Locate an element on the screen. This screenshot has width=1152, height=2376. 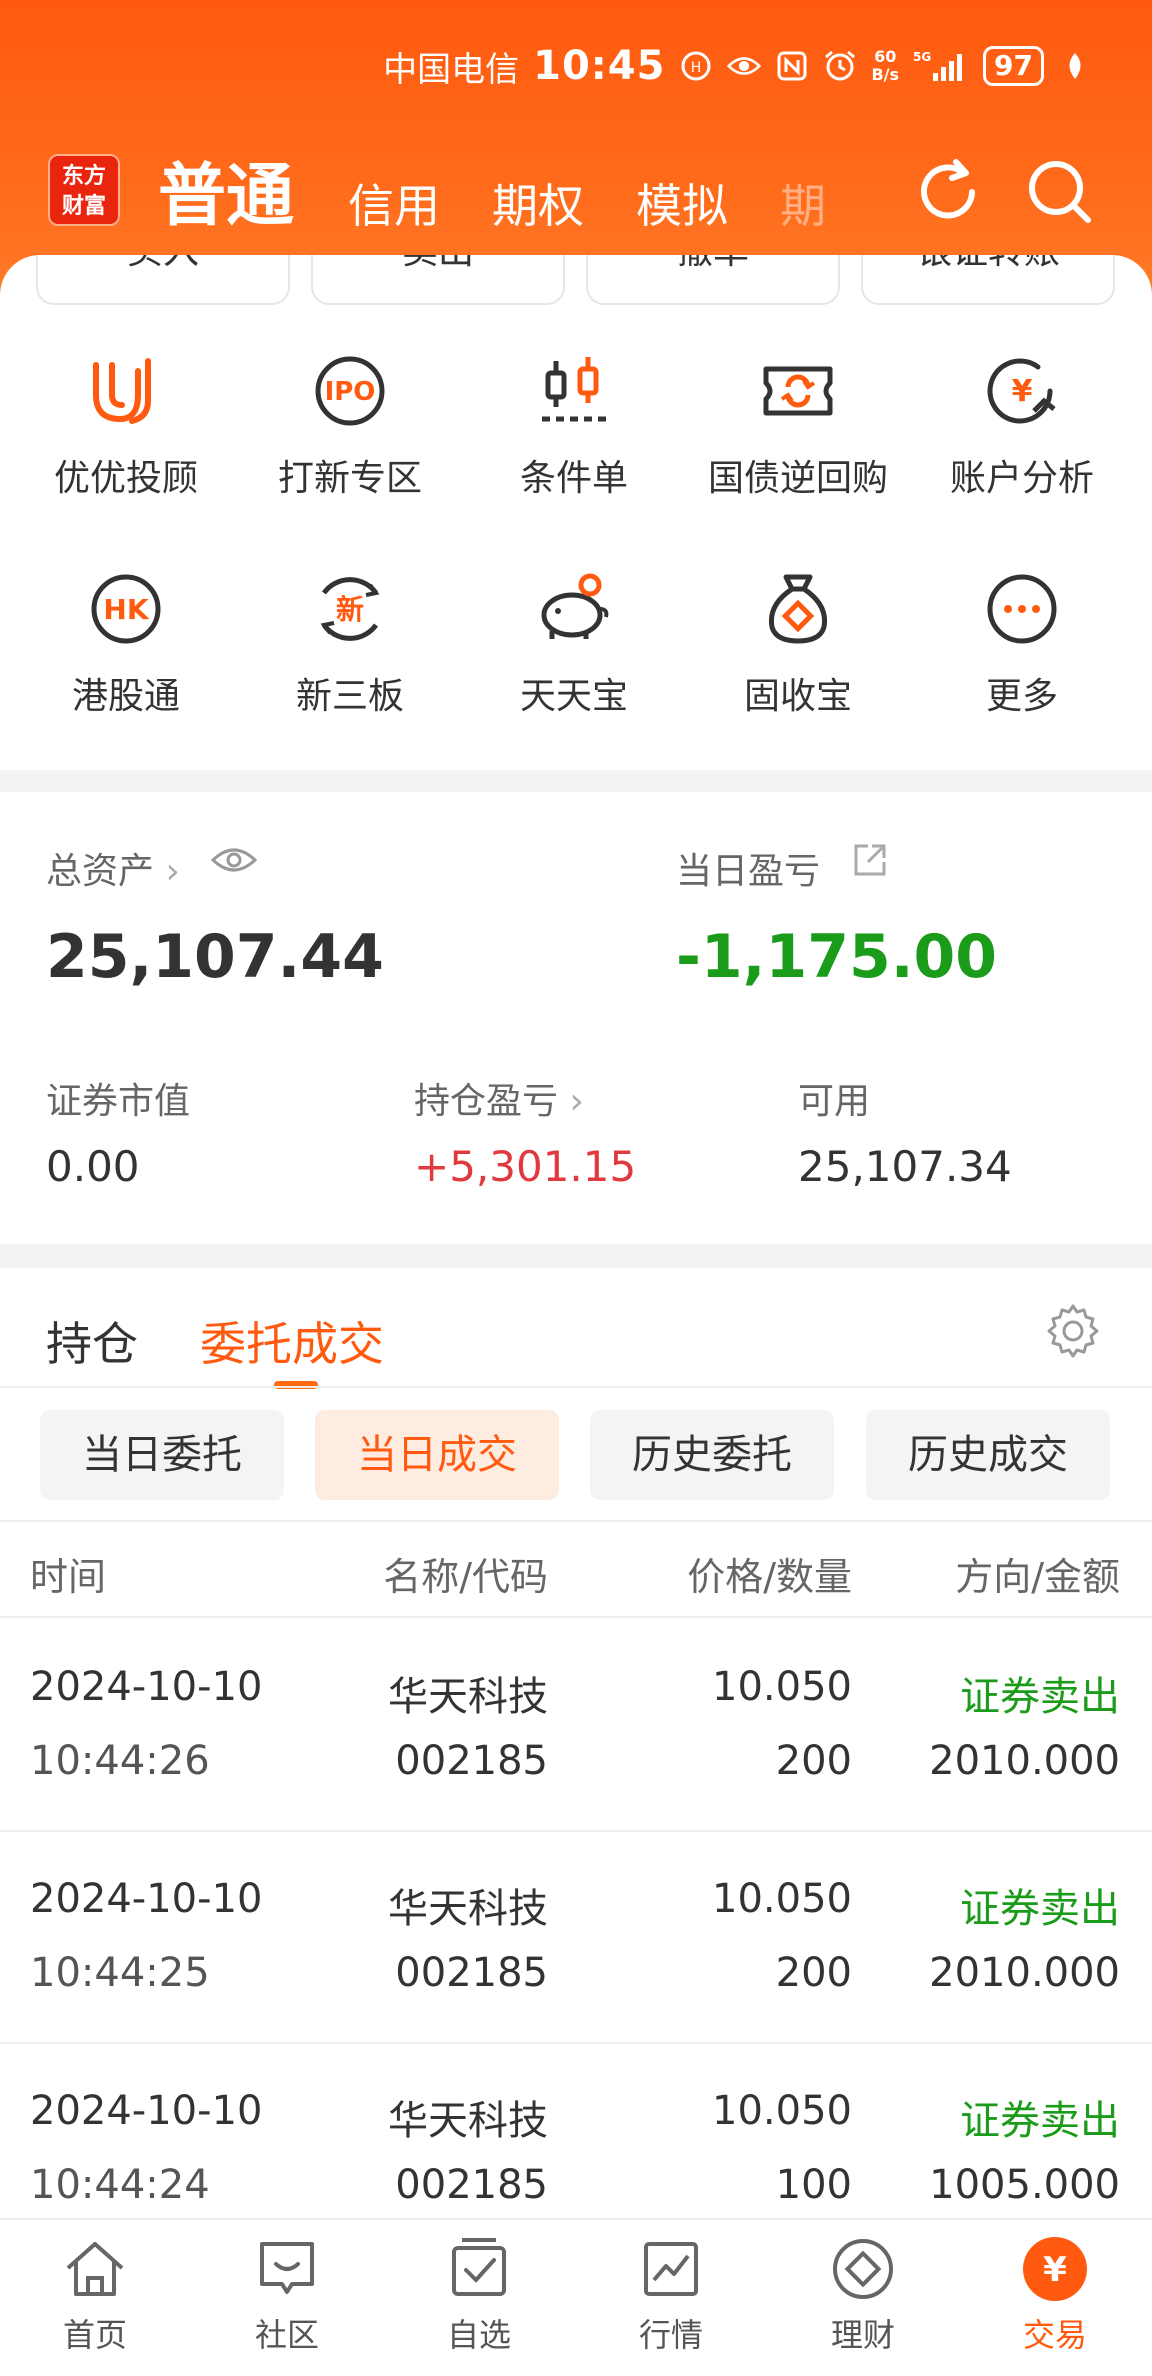
grid-label: 优优投顾 is located at coordinates (125, 478).